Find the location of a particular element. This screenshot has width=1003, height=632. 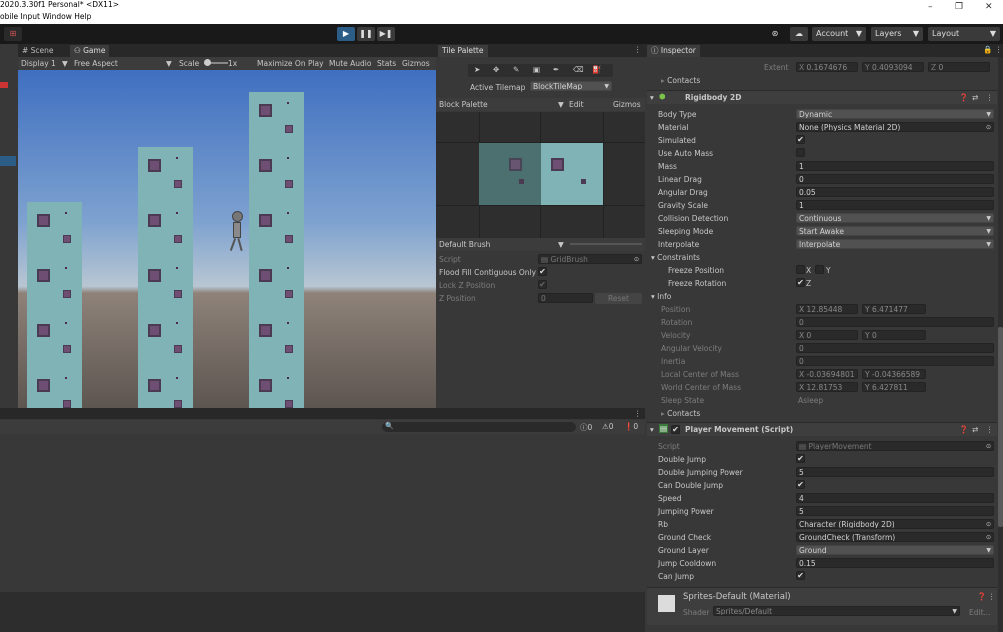

constraints-foldout: ▾ Constraints is located at coordinates (675, 257).